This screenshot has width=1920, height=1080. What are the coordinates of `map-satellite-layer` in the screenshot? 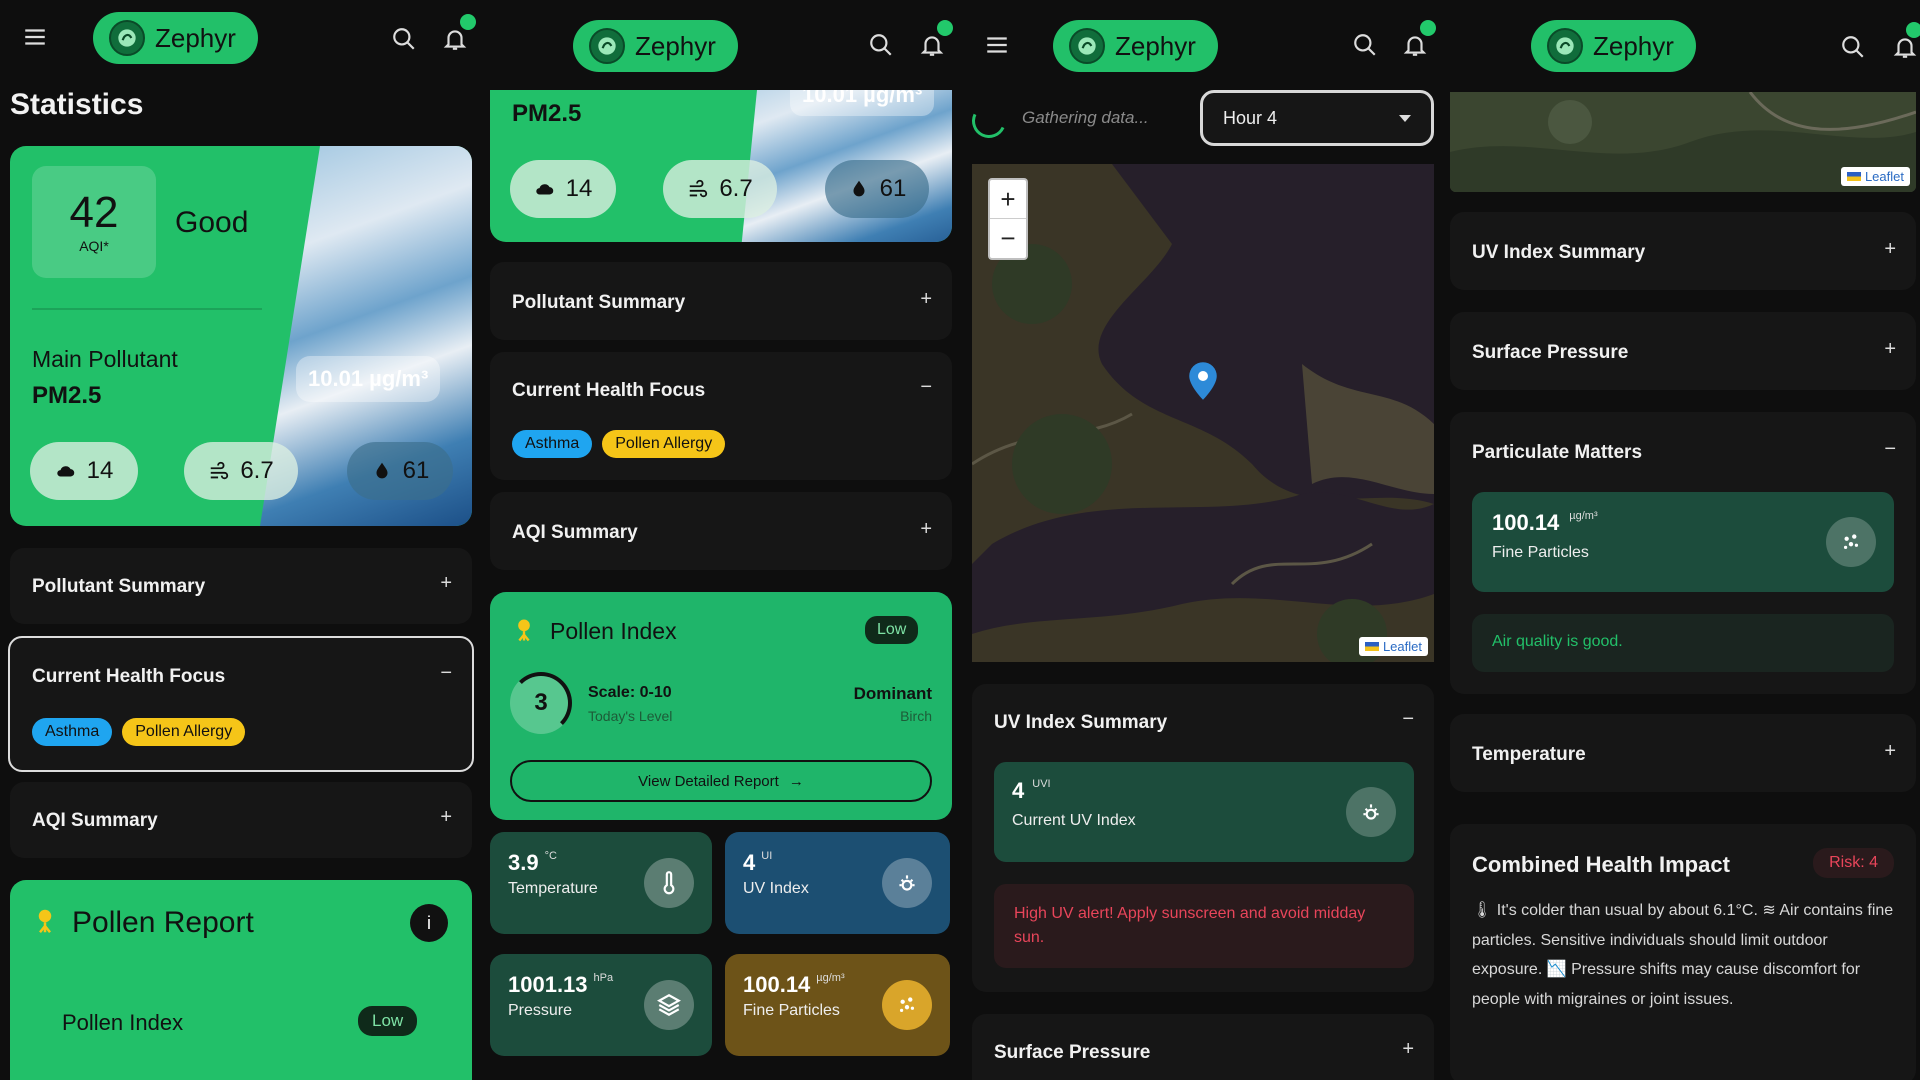 It's located at (1203, 413).